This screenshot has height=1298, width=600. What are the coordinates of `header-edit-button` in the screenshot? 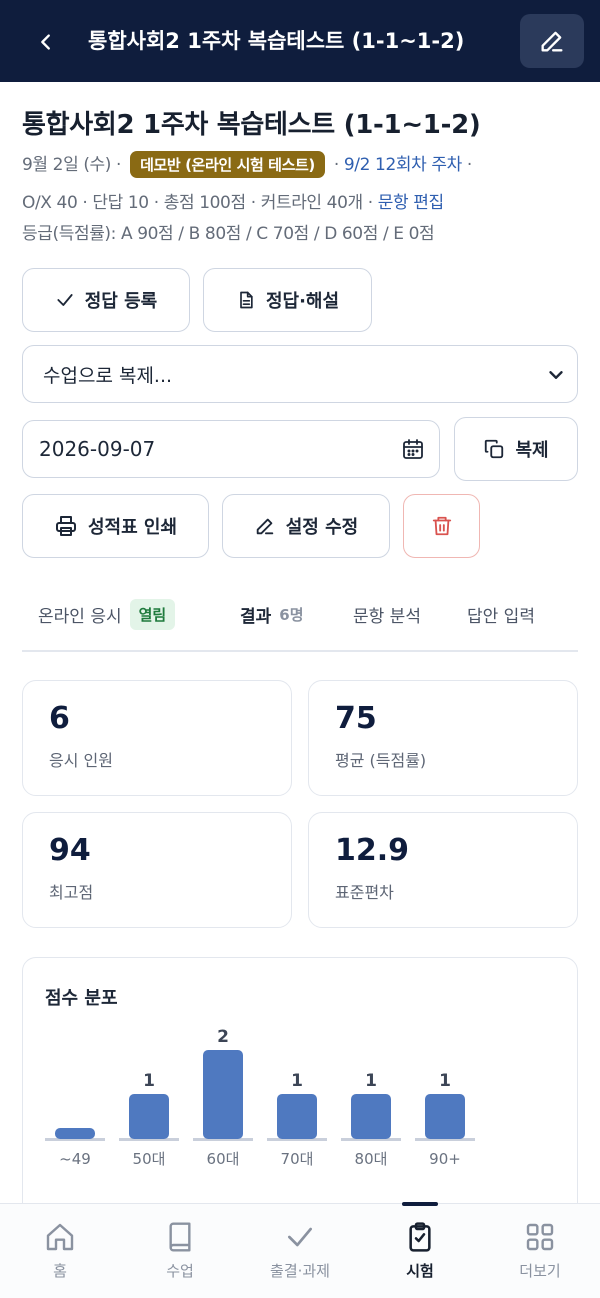 It's located at (552, 41).